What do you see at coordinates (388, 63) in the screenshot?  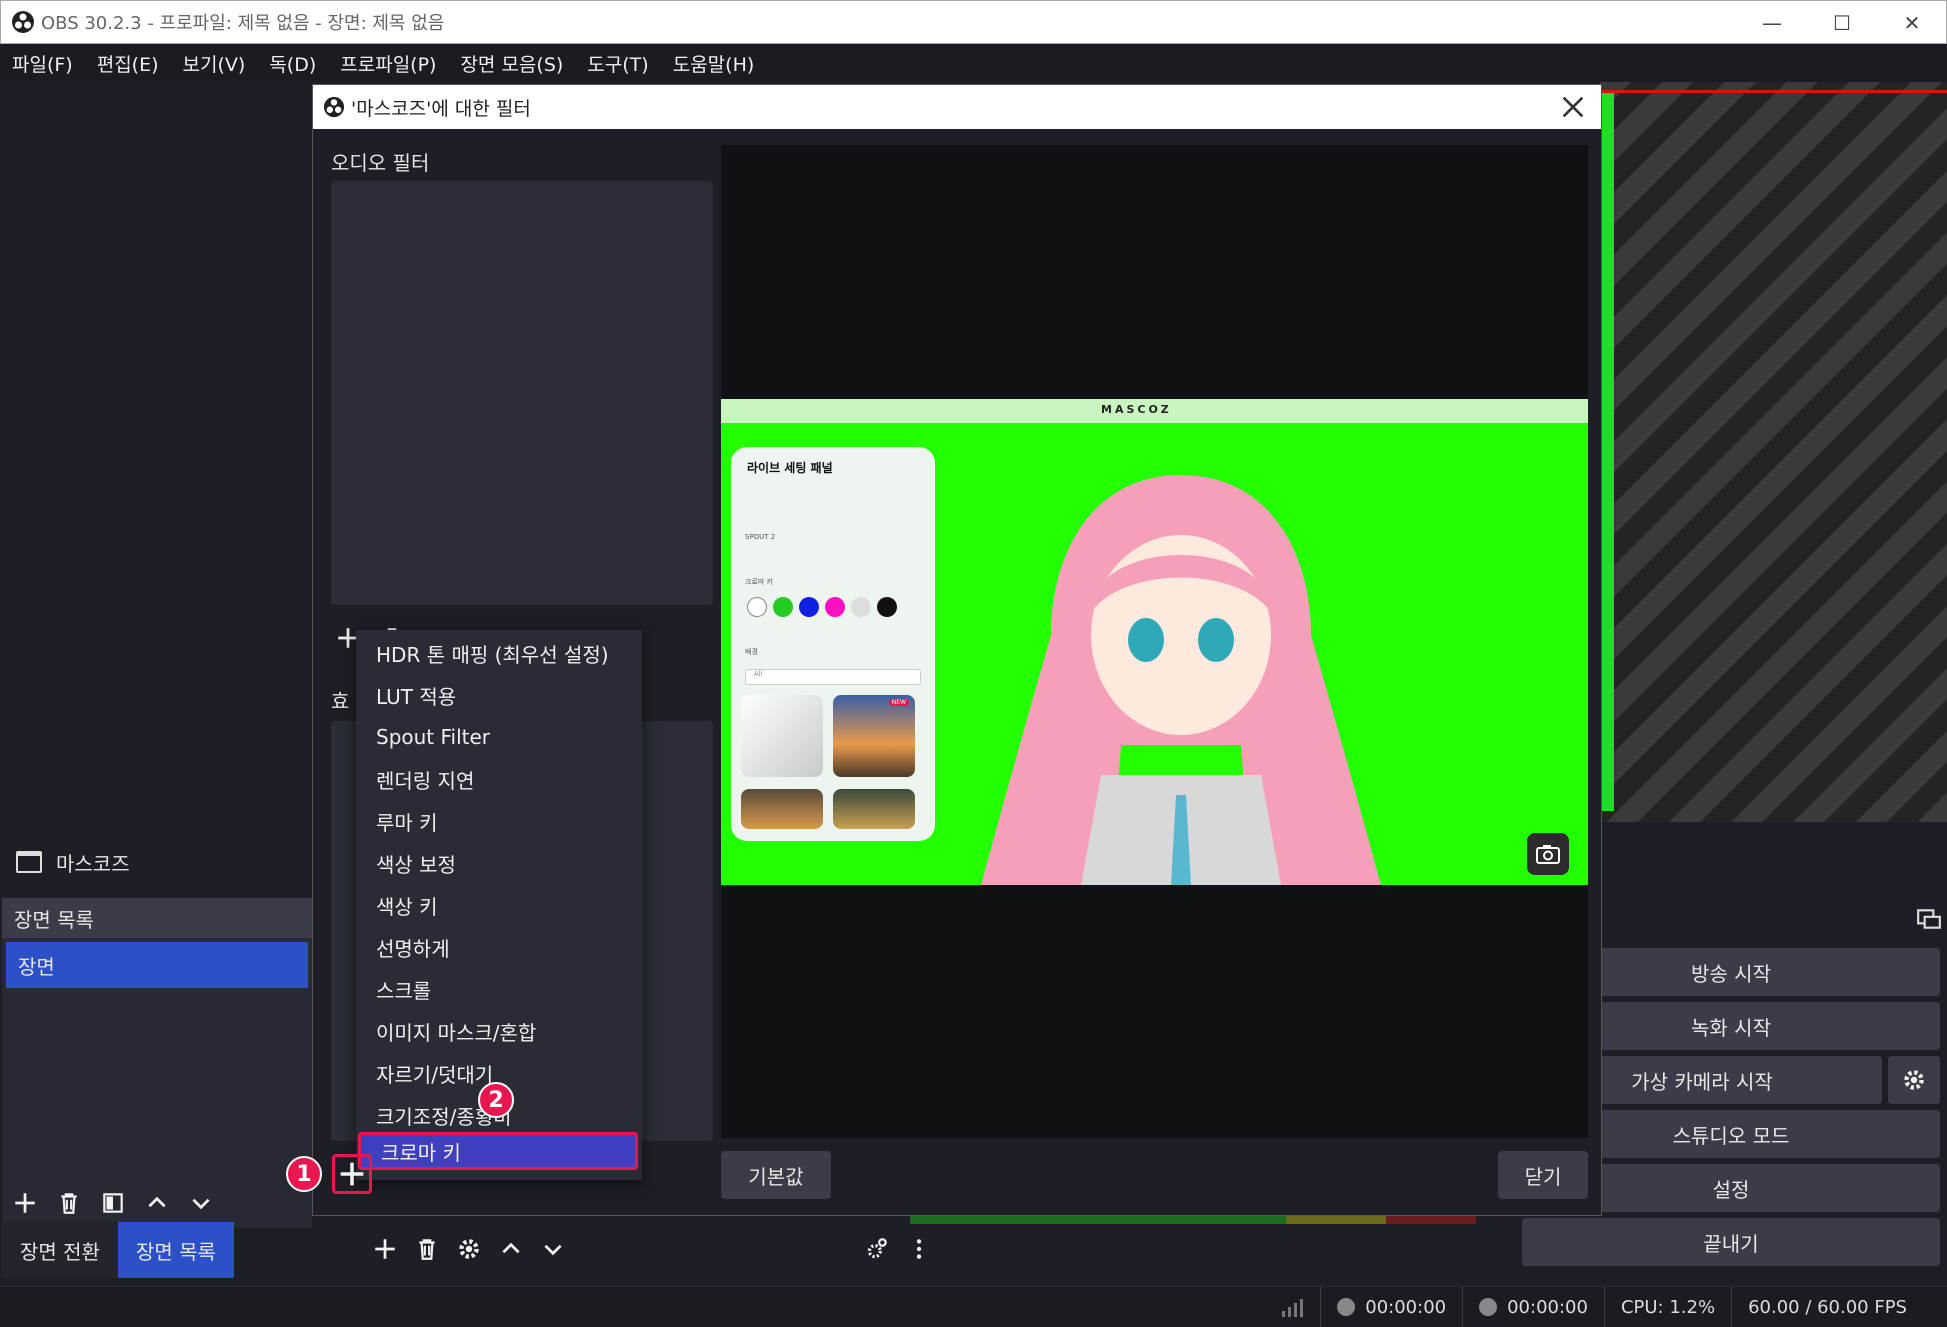 I see `menu-profile: 프로파일(P)` at bounding box center [388, 63].